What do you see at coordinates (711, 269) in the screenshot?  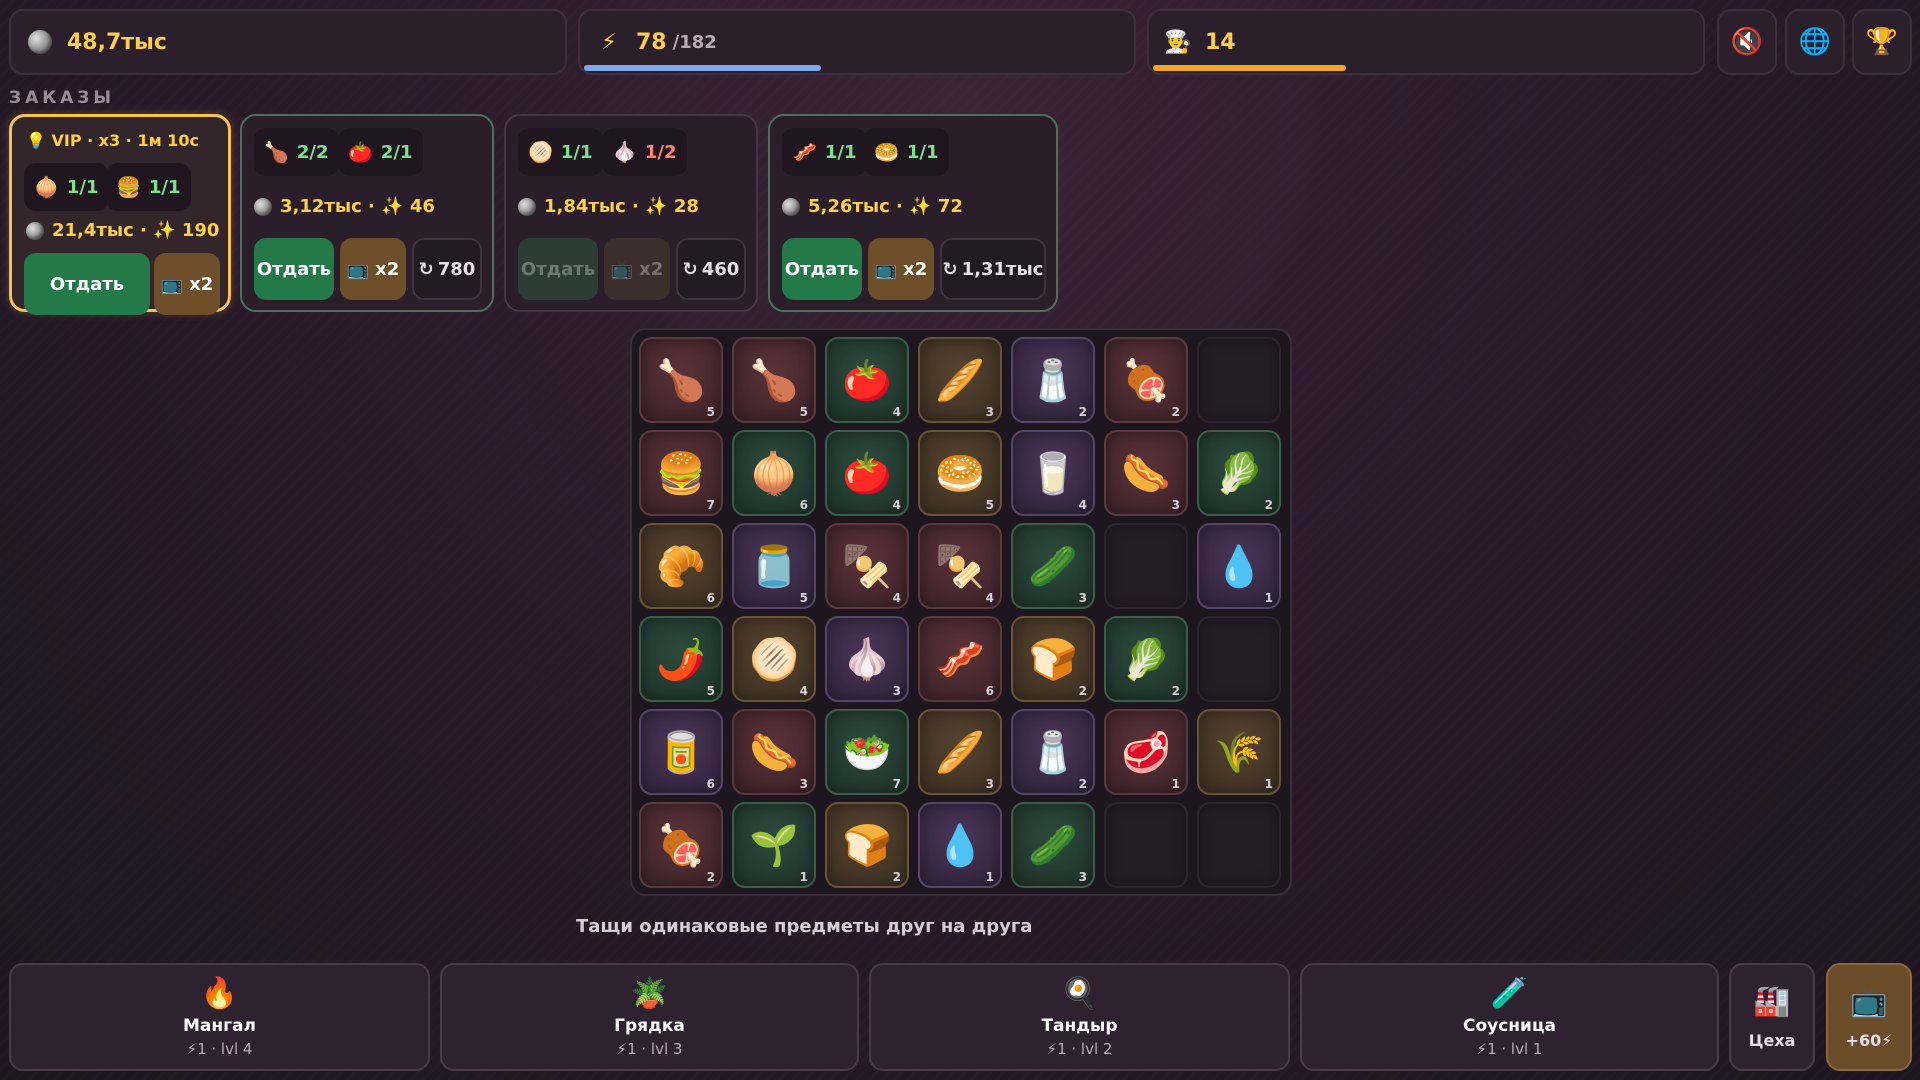 I see `refresh-order-button: ↻ 460` at bounding box center [711, 269].